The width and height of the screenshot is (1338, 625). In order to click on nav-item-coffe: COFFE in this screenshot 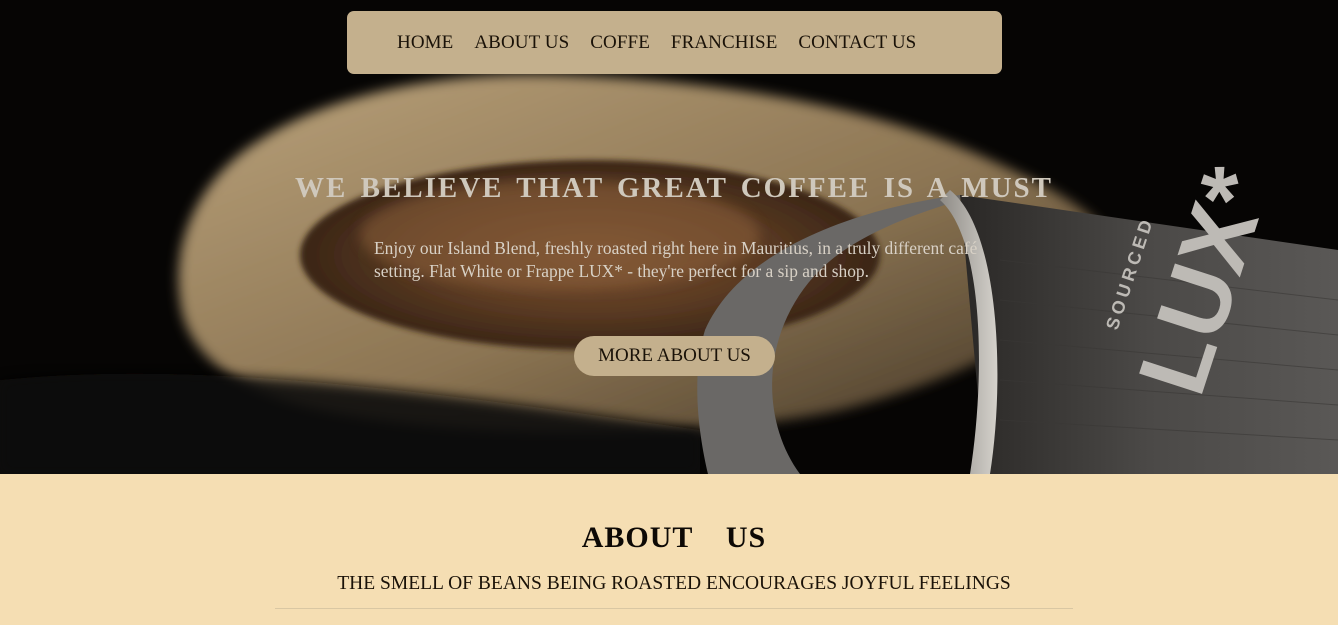, I will do `click(620, 43)`.